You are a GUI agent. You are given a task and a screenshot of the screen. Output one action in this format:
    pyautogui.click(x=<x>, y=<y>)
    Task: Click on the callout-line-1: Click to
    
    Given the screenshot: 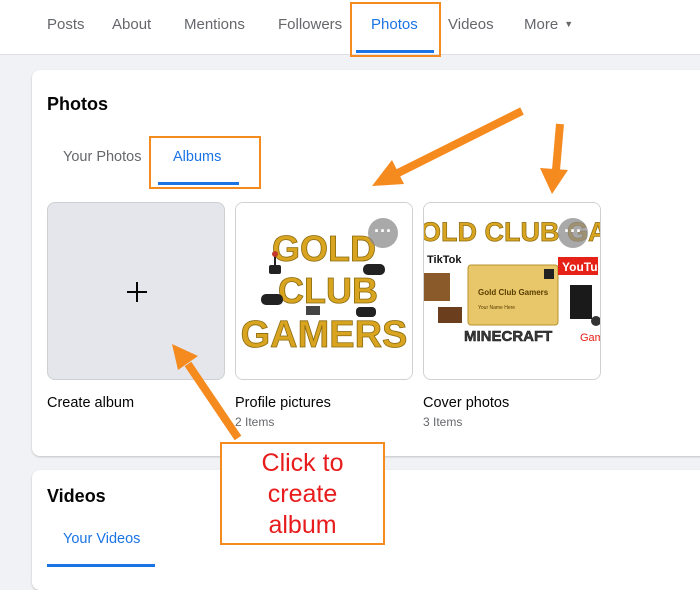 What is the action you would take?
    pyautogui.click(x=302, y=463)
    